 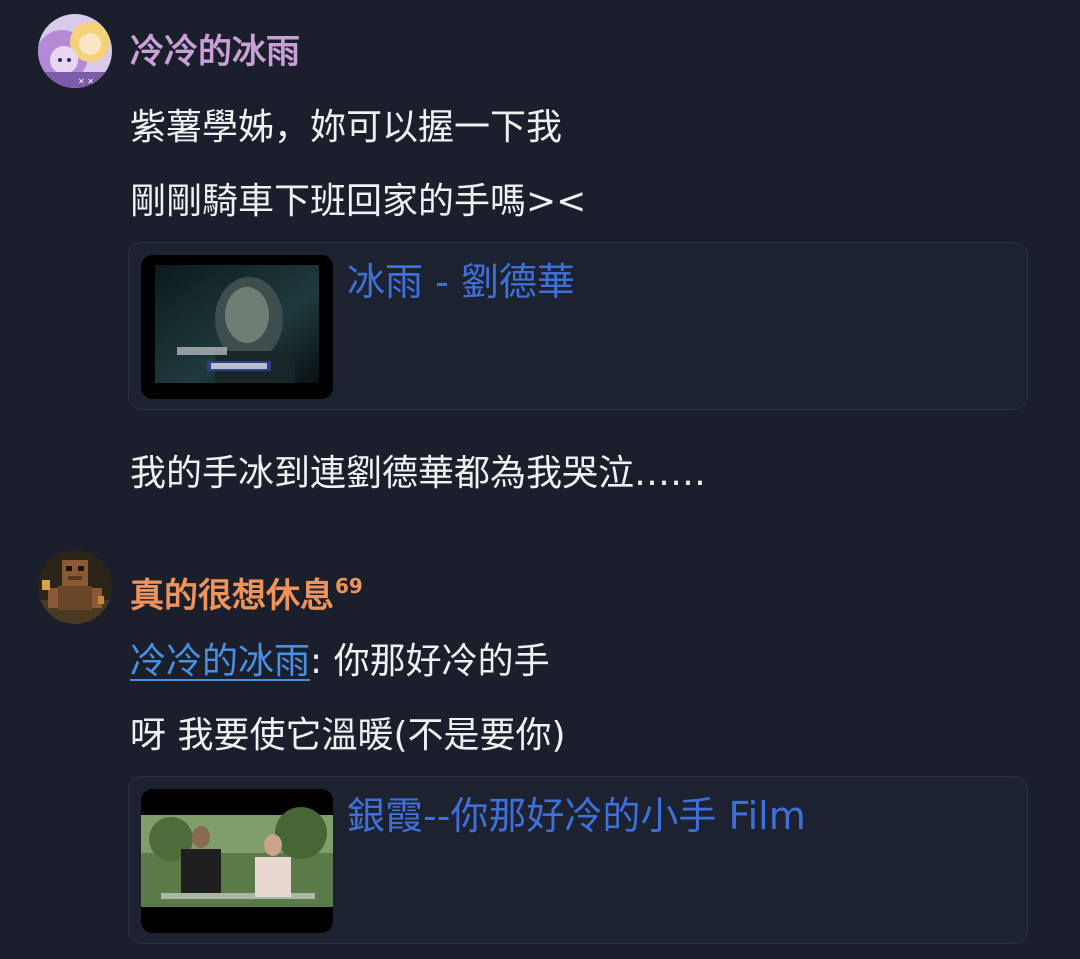 I want to click on avatar-minecraft-icon, so click(x=75, y=587).